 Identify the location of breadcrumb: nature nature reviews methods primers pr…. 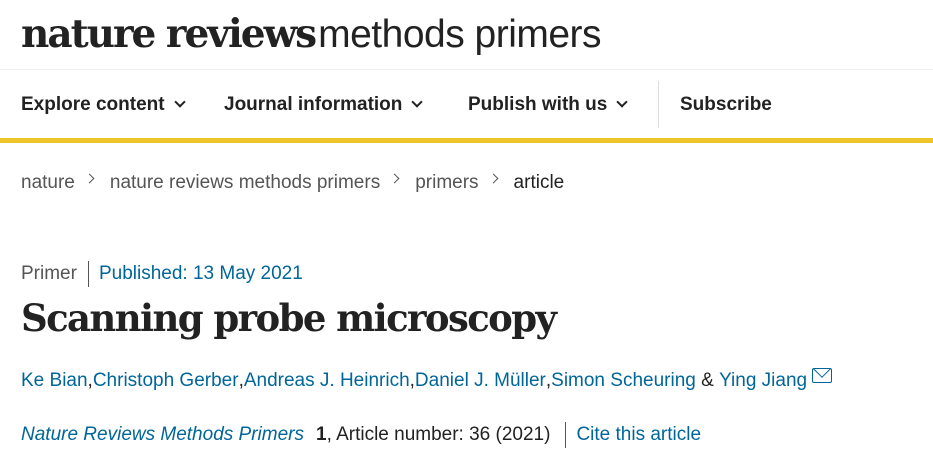
(292, 183).